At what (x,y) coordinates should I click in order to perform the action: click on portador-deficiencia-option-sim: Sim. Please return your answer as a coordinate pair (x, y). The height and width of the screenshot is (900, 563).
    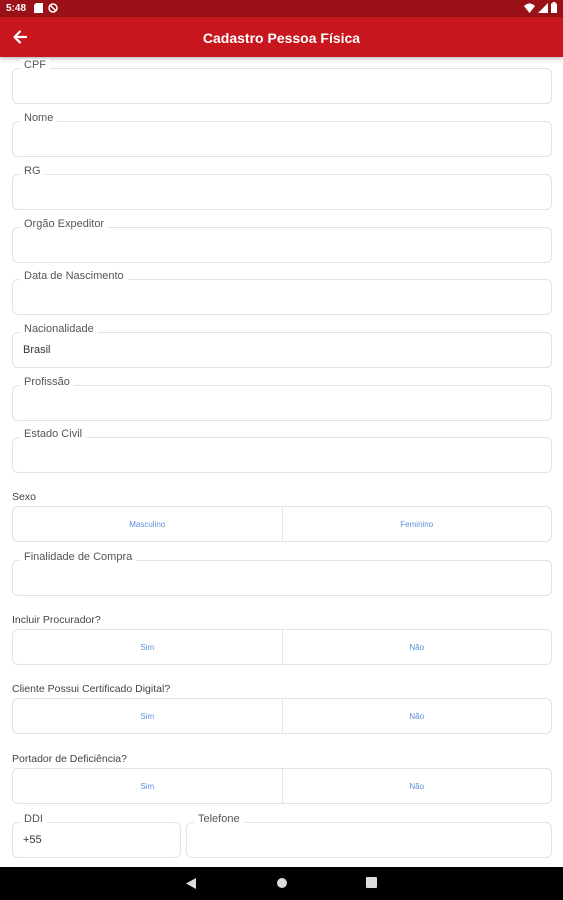
    Looking at the image, I should click on (147, 786).